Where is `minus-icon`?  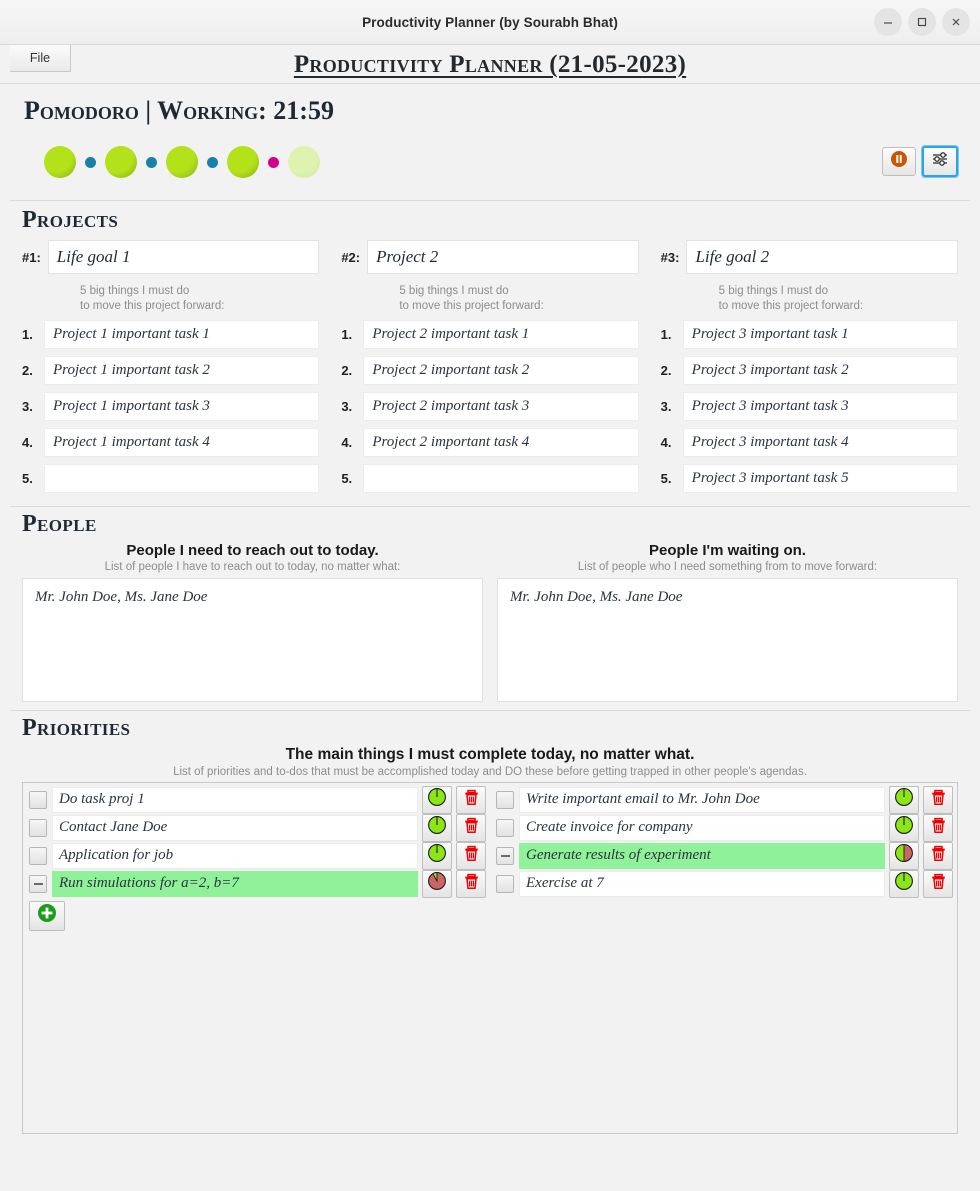
minus-icon is located at coordinates (505, 855).